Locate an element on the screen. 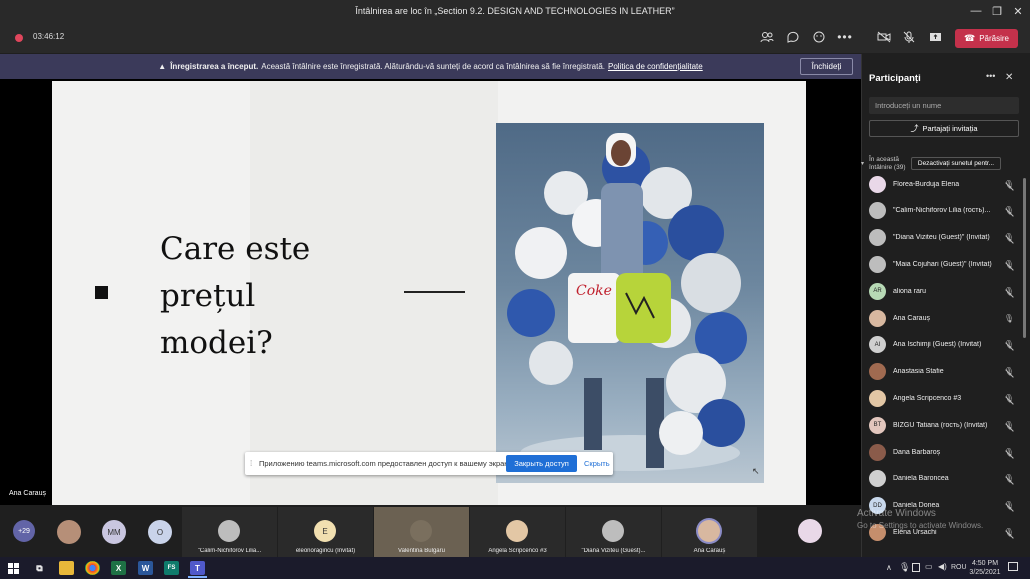 The height and width of the screenshot is (579, 1030). slide-bullet-square is located at coordinates (101, 292).